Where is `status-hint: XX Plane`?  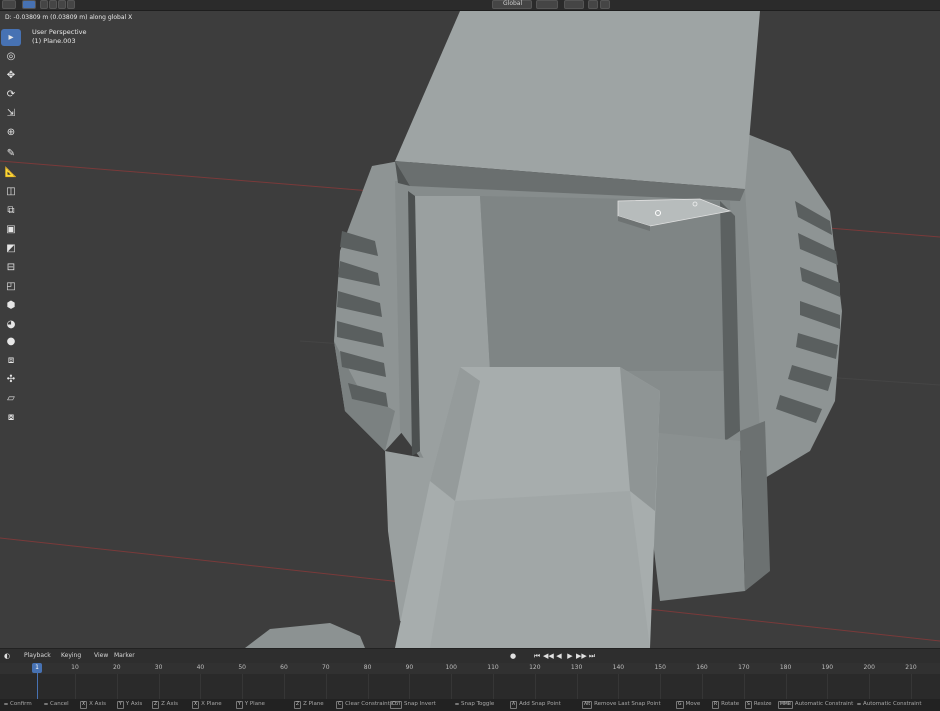
status-hint: XX Plane is located at coordinates (207, 705).